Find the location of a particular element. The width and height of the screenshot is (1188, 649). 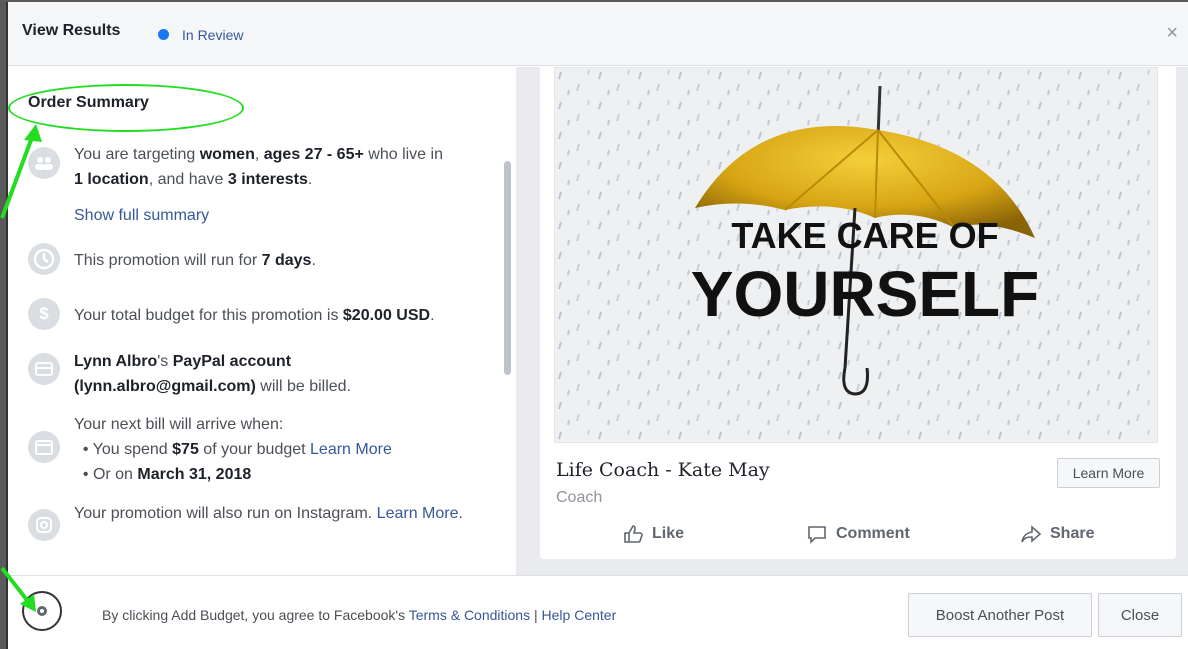

share-button: Share is located at coordinates (1057, 534).